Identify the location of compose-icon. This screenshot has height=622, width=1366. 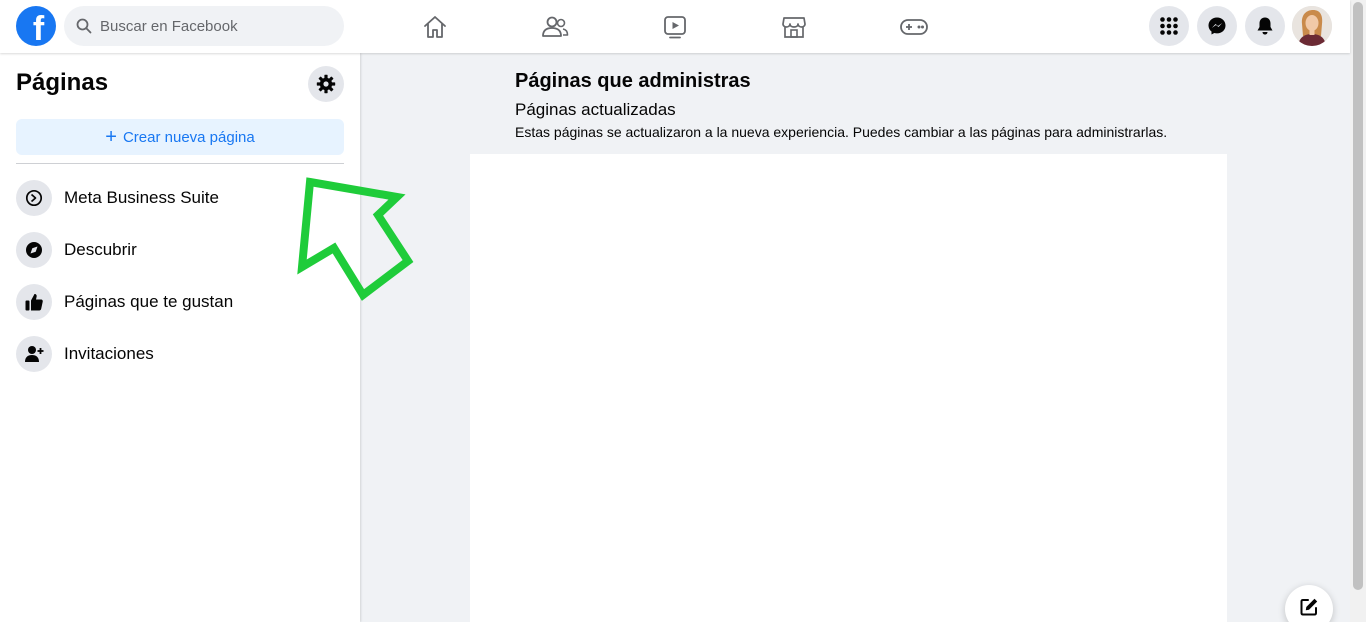
(1309, 607).